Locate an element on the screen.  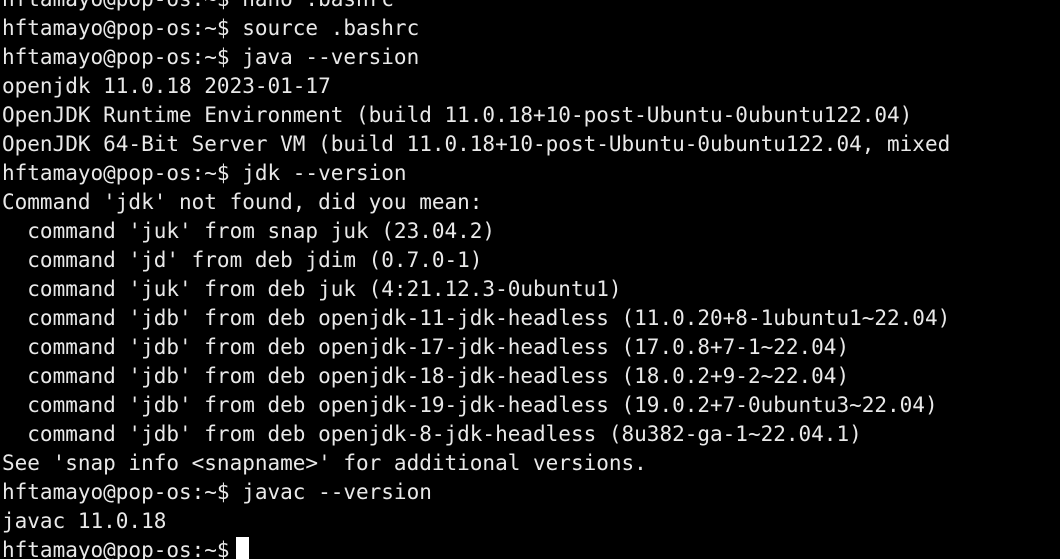
terminal-line: command 'juk' from snap juk (23.04.2) is located at coordinates (249, 231).